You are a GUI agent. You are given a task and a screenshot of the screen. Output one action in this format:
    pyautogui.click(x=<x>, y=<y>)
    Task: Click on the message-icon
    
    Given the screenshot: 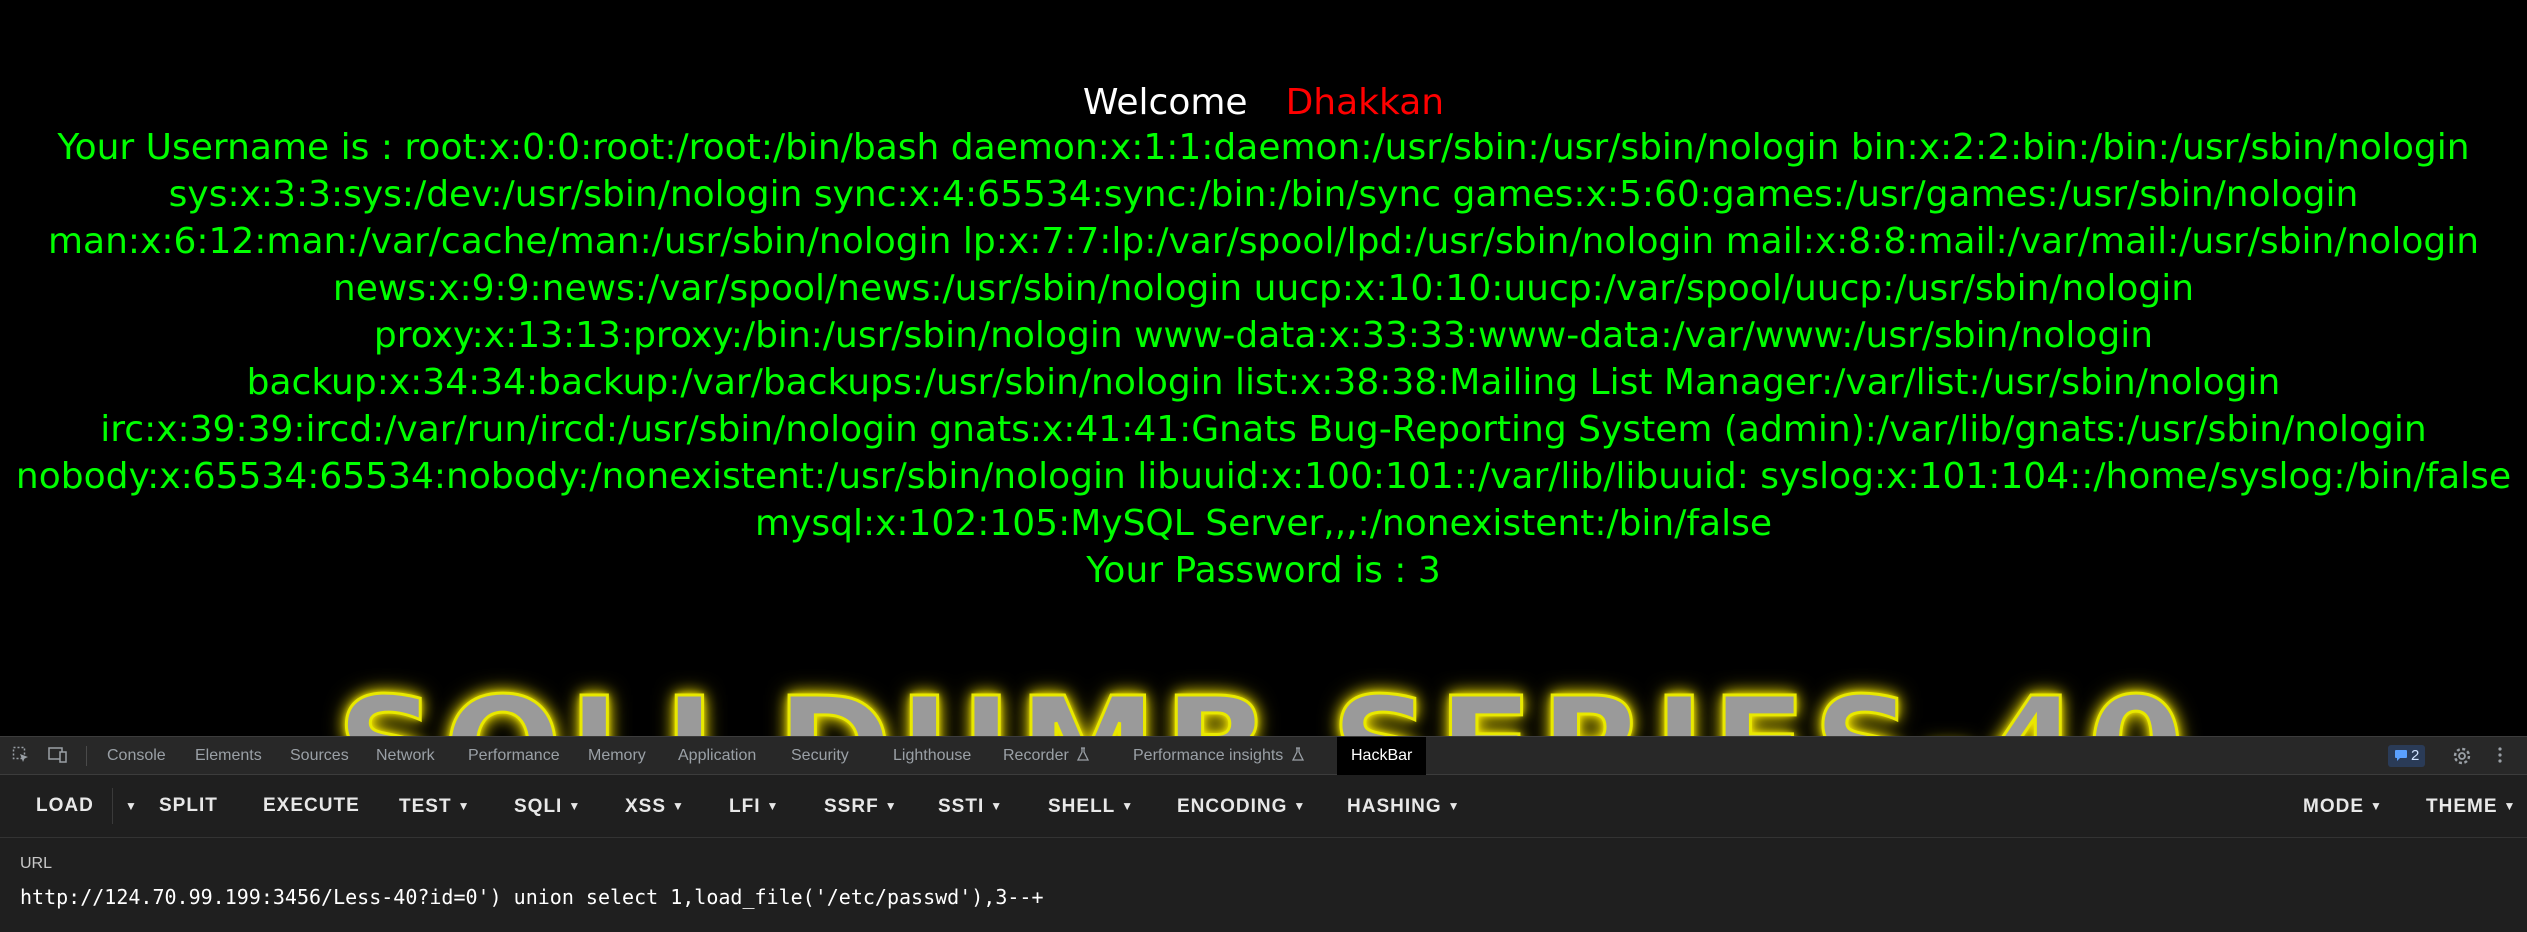 What is the action you would take?
    pyautogui.click(x=2401, y=755)
    